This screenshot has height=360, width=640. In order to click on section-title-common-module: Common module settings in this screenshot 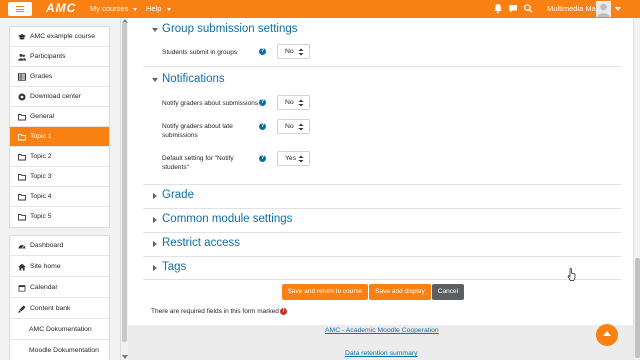, I will do `click(227, 219)`.